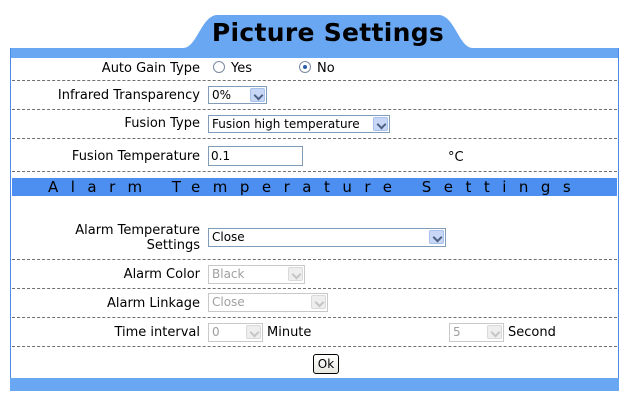 The width and height of the screenshot is (630, 409). Describe the element at coordinates (228, 274) in the screenshot. I see `alarm-color-value: Black` at that location.